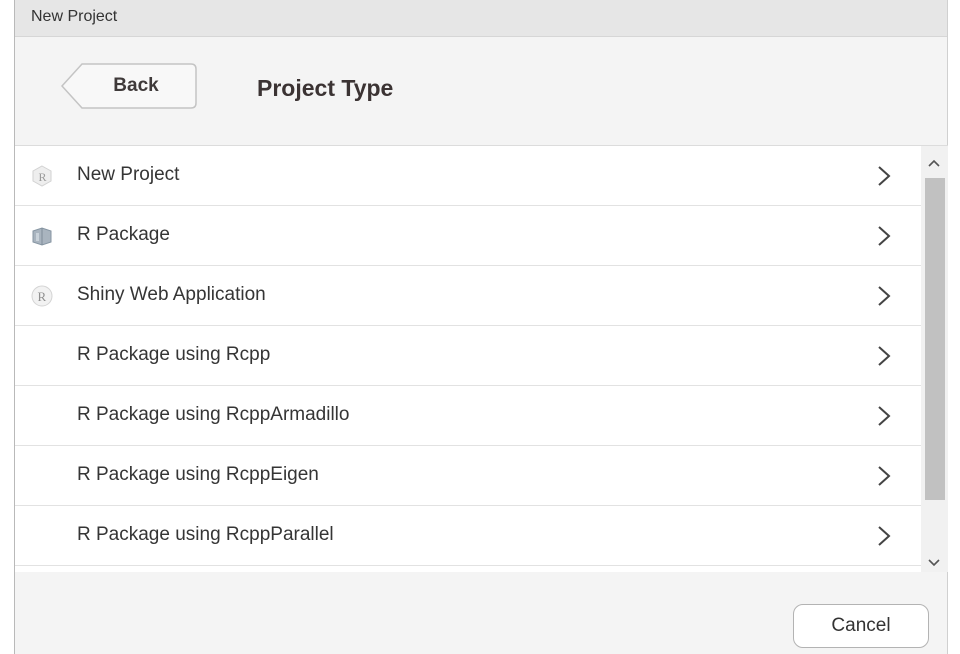 Image resolution: width=960 pixels, height=654 pixels. I want to click on window-title: New Project, so click(74, 16).